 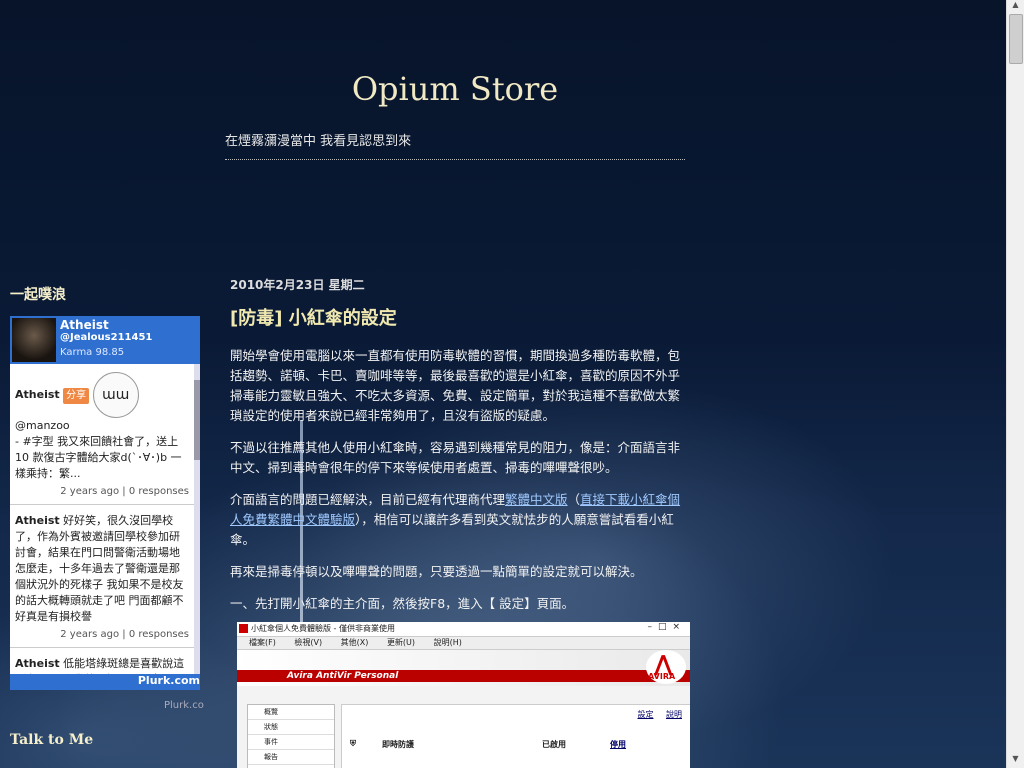 I want to click on avira-umbrella-icon, so click(x=243, y=628).